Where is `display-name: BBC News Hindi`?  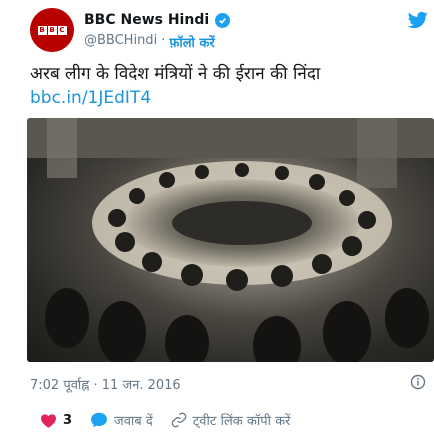 display-name: BBC News Hindi is located at coordinates (146, 20).